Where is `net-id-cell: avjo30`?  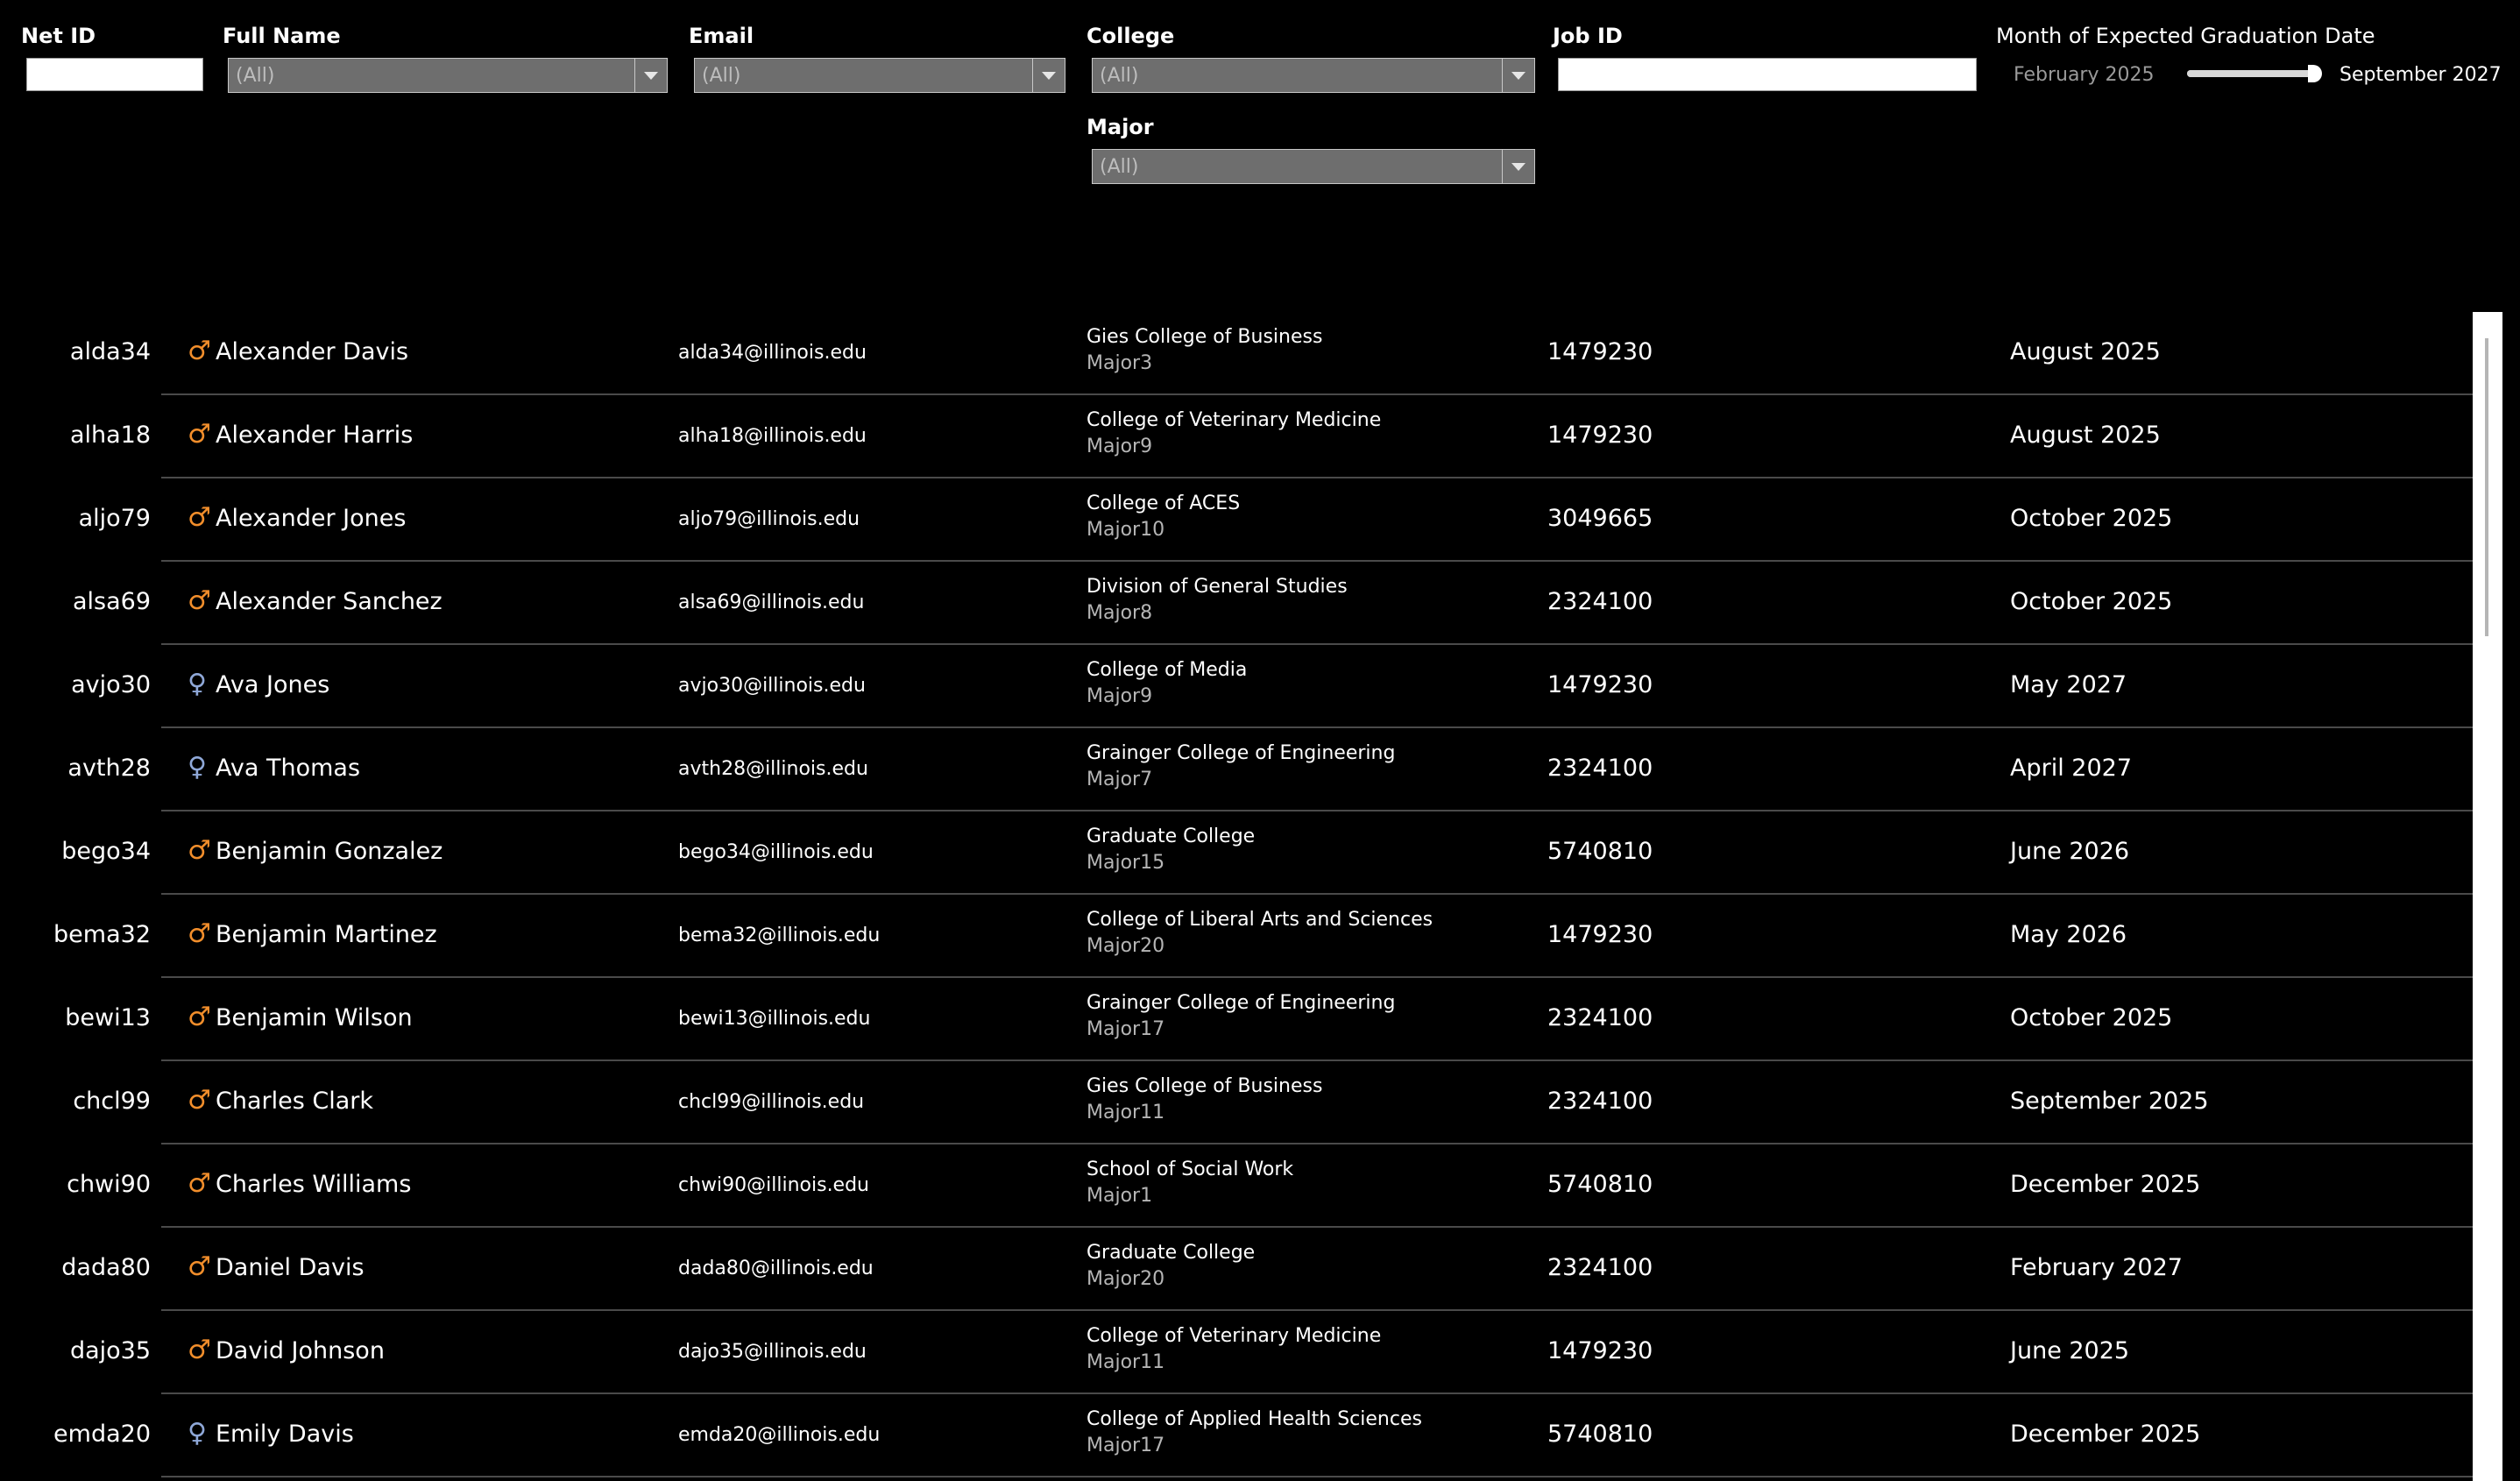 net-id-cell: avjo30 is located at coordinates (111, 684).